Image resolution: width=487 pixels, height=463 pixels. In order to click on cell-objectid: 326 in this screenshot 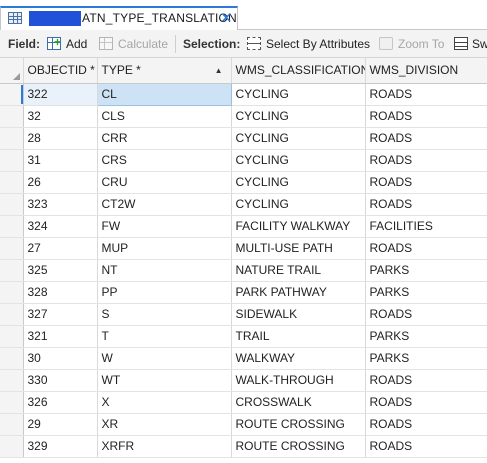, I will do `click(60, 402)`.